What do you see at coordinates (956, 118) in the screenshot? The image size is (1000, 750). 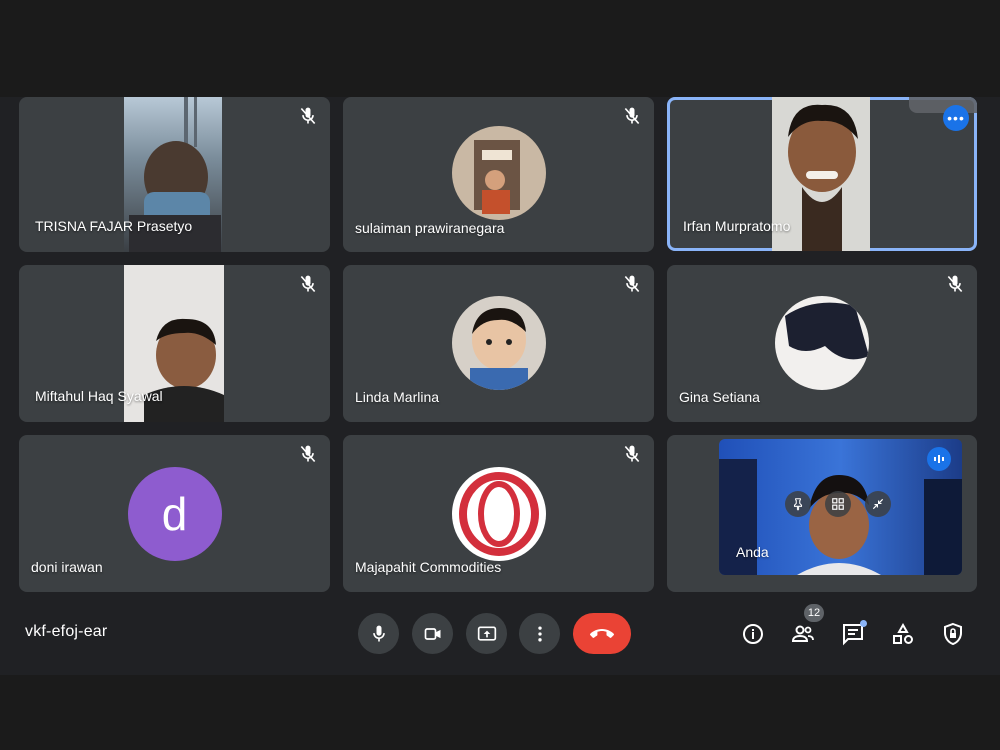 I see `more-options-icon: •••` at bounding box center [956, 118].